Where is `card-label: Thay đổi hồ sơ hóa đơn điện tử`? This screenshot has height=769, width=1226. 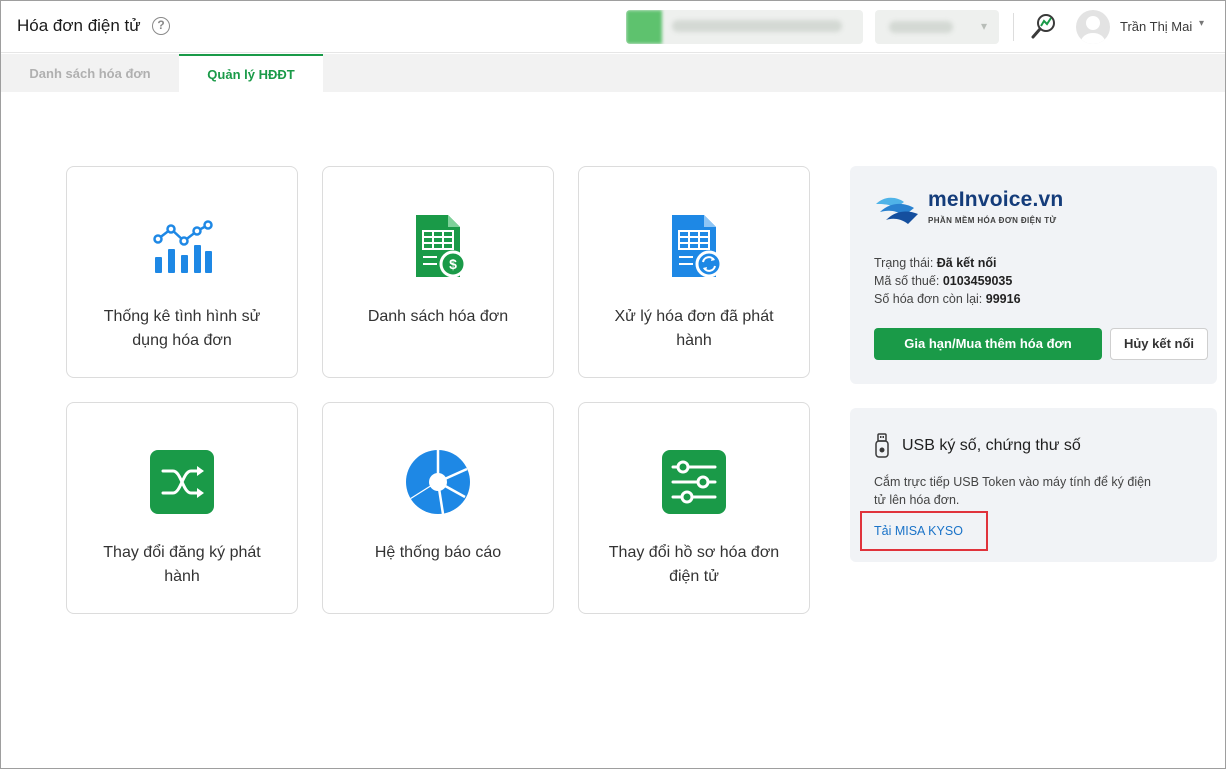
card-label: Thay đổi hồ sơ hóa đơn điện tử is located at coordinates (694, 564).